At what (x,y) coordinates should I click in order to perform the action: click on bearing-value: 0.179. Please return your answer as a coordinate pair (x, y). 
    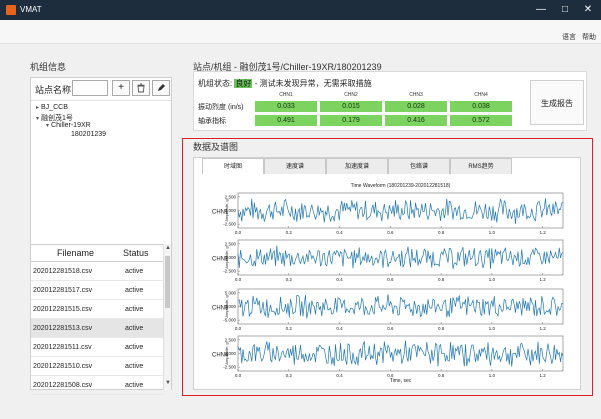
    Looking at the image, I should click on (351, 120).